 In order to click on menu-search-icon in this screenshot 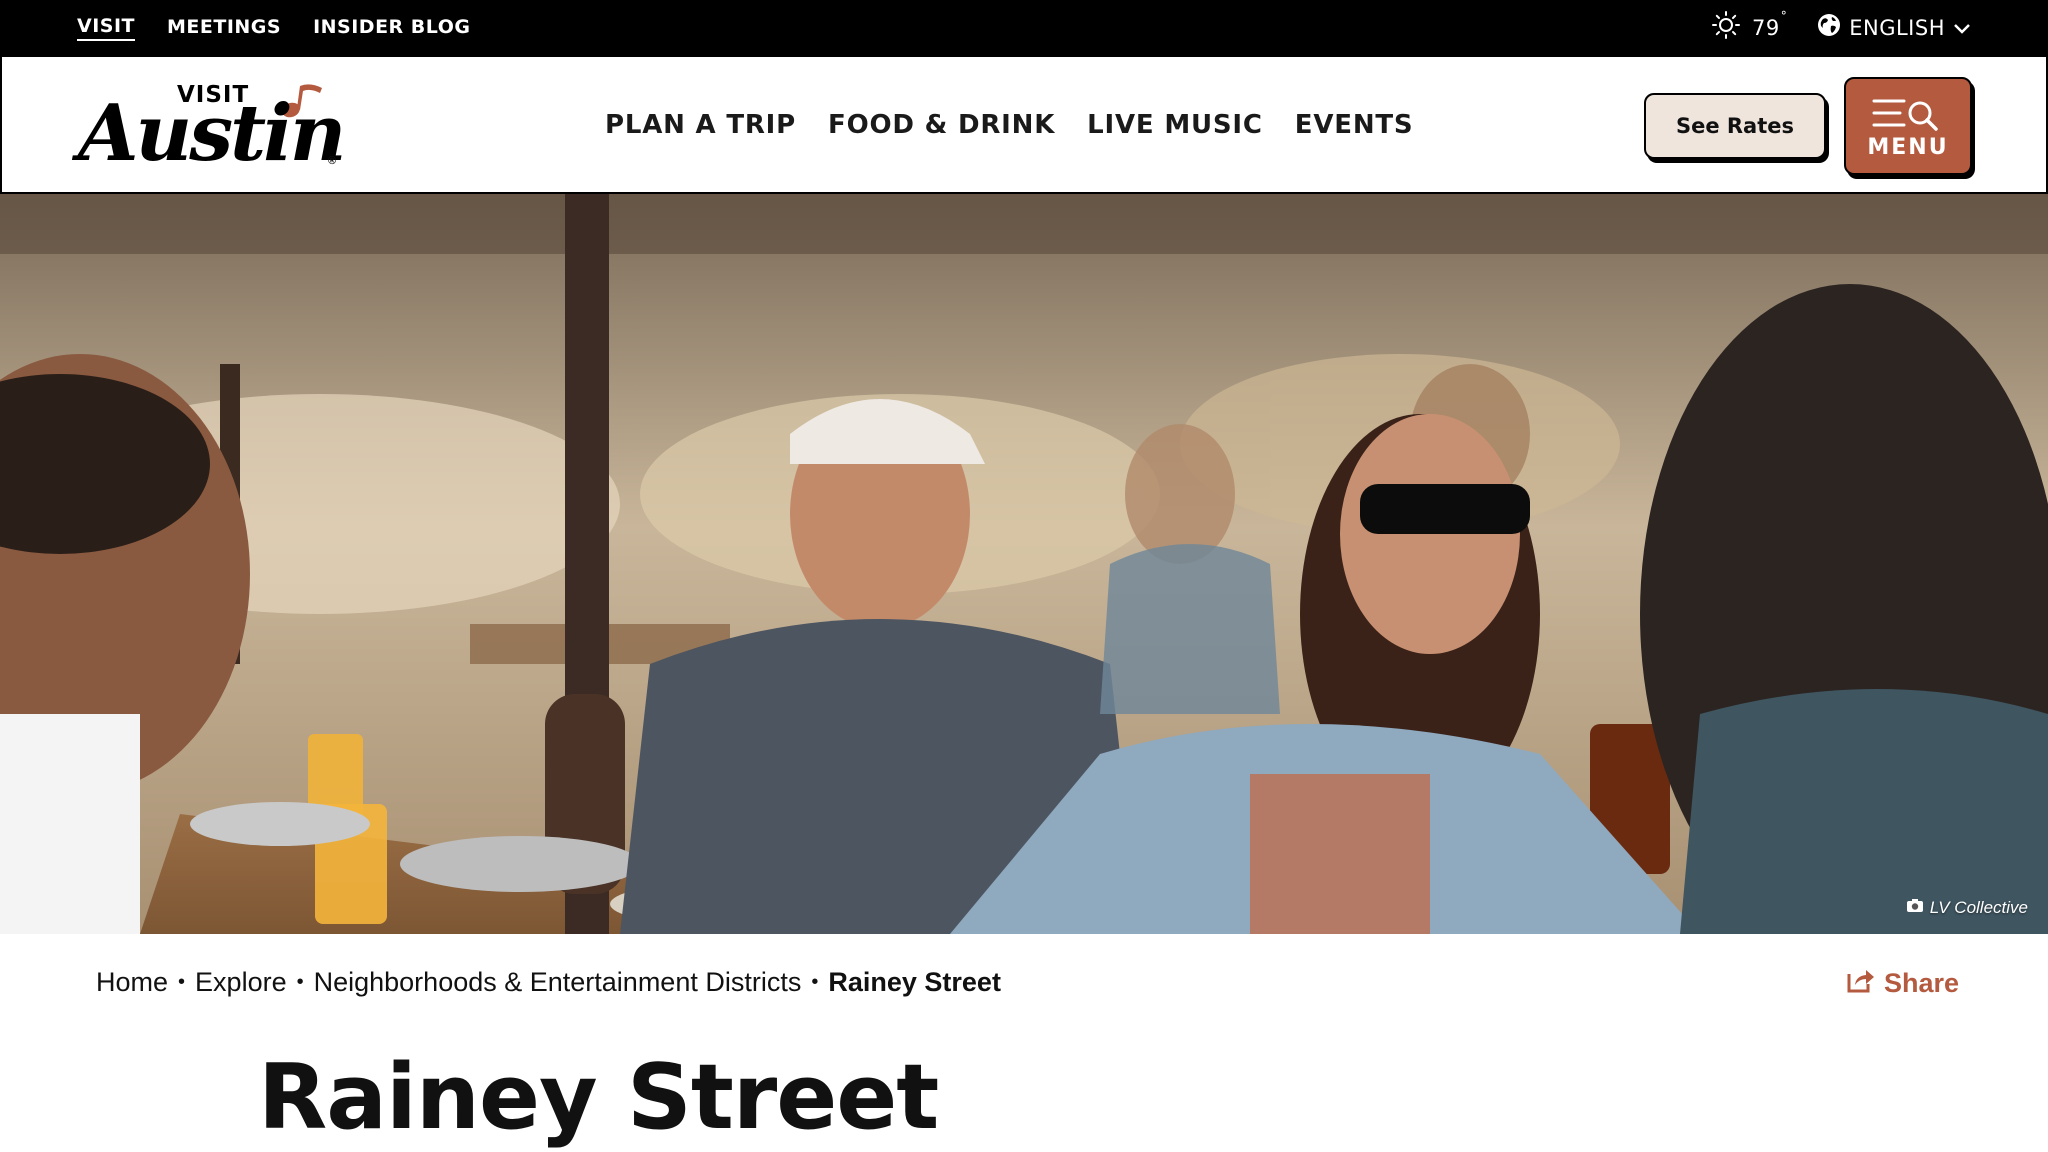, I will do `click(1908, 117)`.